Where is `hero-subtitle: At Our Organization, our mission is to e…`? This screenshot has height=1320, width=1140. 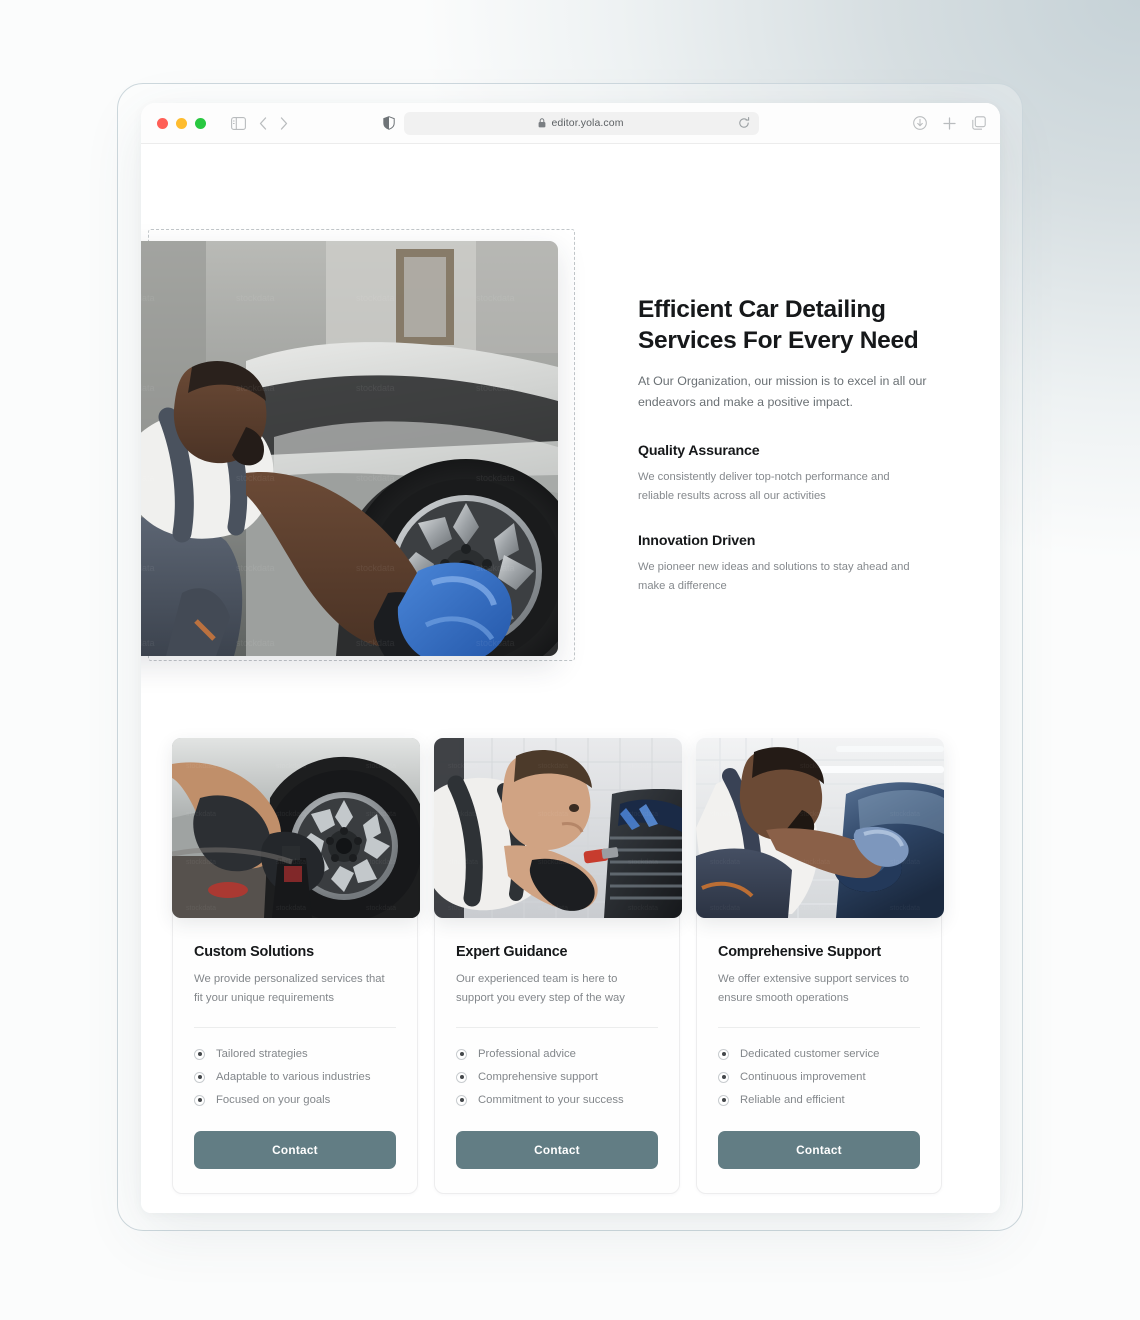 hero-subtitle: At Our Organization, our mission is to e… is located at coordinates (782, 391).